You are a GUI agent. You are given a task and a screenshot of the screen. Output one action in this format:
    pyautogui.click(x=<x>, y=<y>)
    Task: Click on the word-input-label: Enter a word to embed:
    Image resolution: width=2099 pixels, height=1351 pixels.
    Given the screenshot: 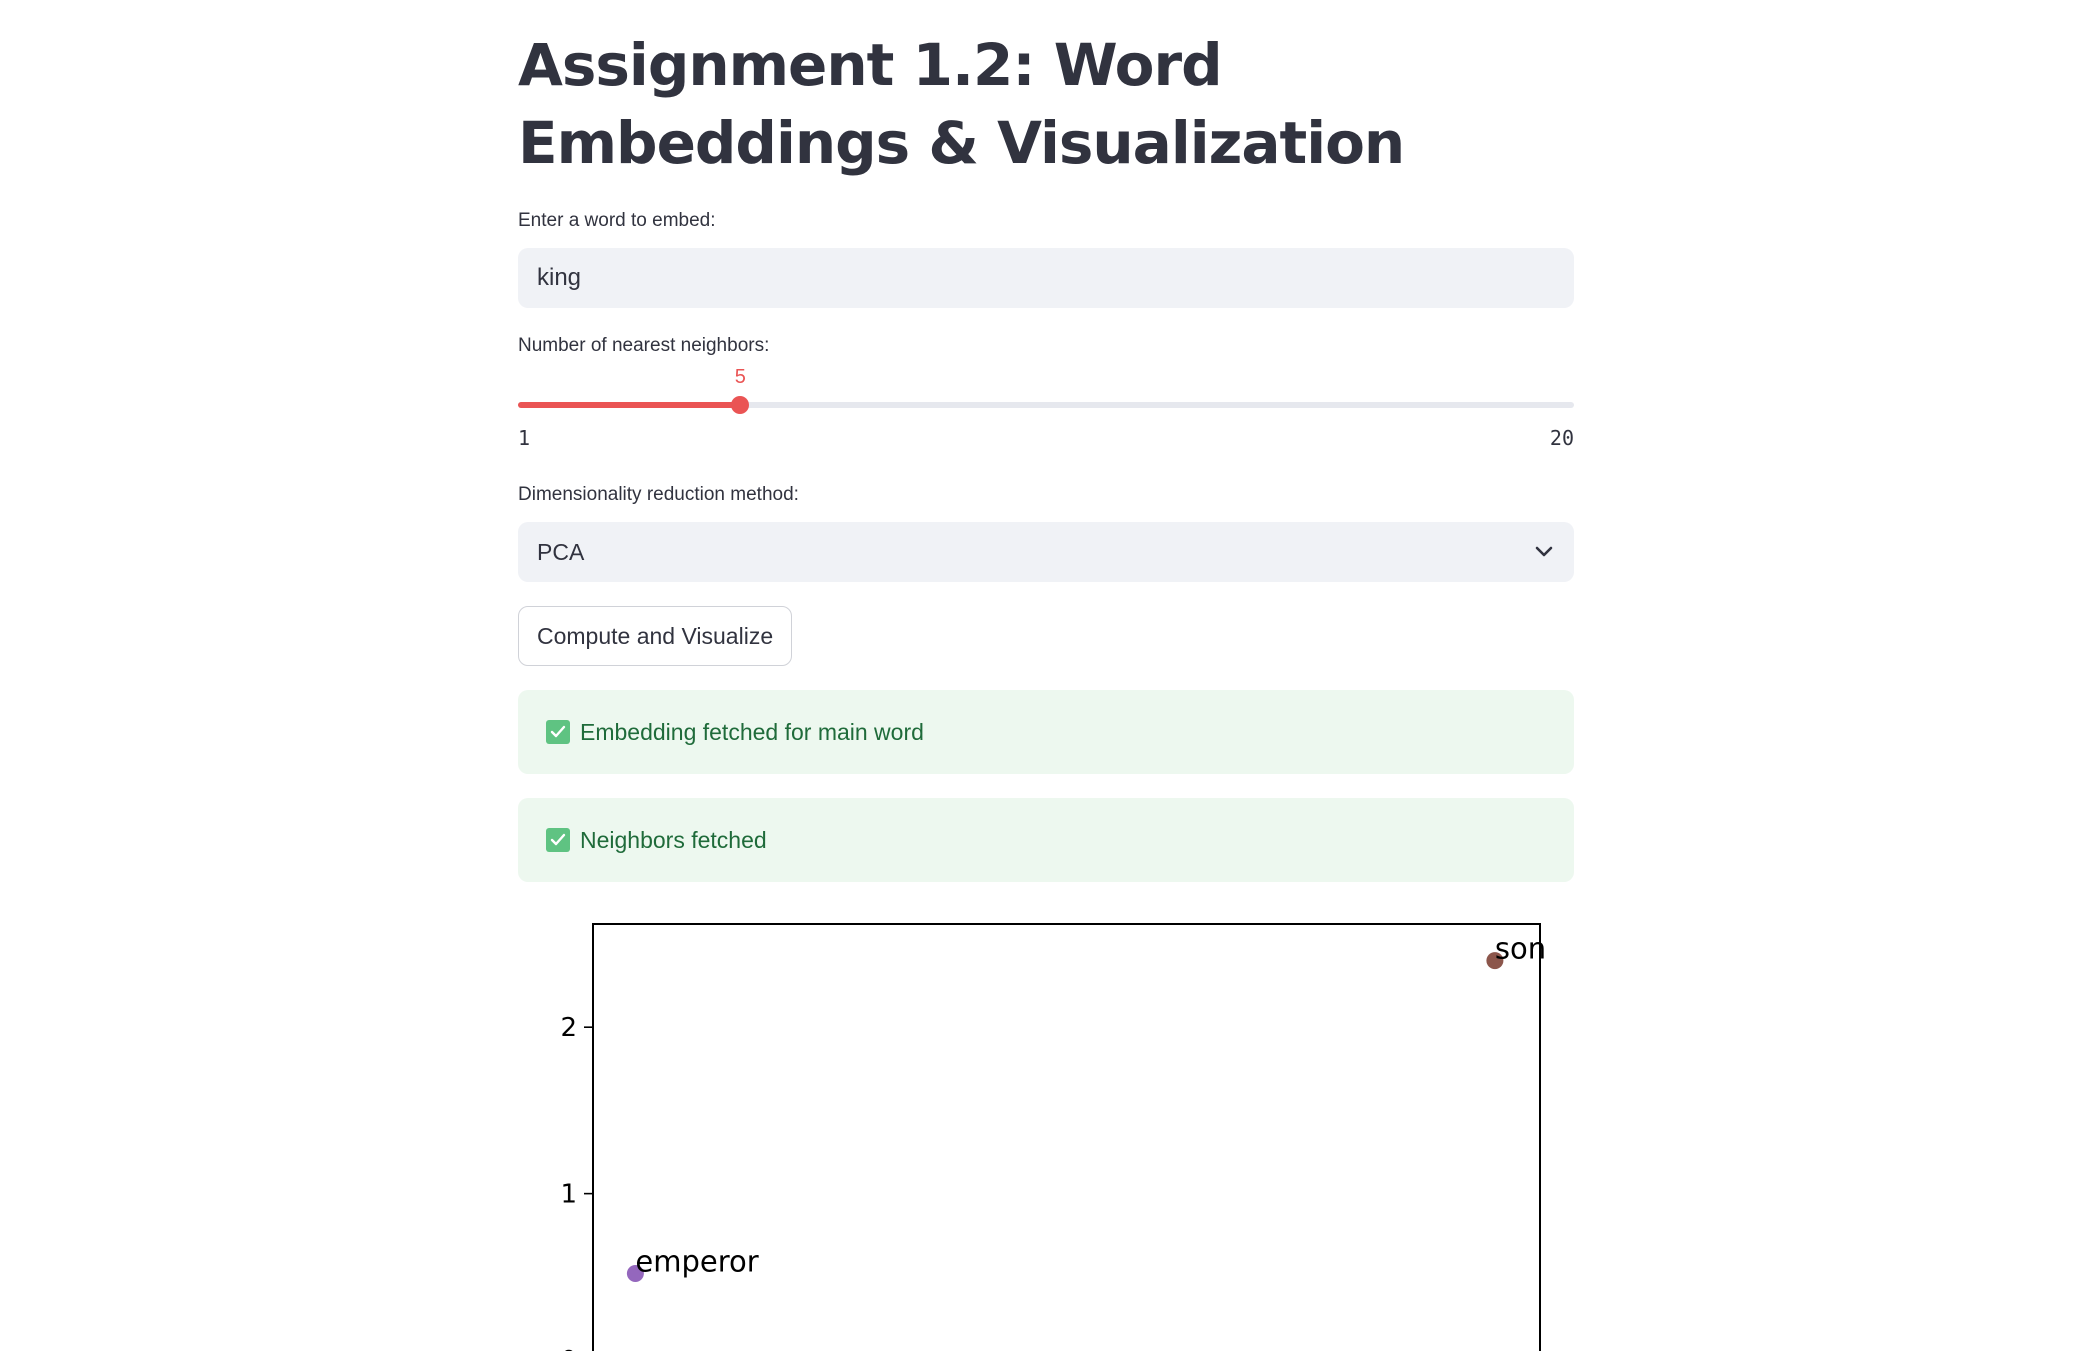 What is the action you would take?
    pyautogui.click(x=617, y=220)
    